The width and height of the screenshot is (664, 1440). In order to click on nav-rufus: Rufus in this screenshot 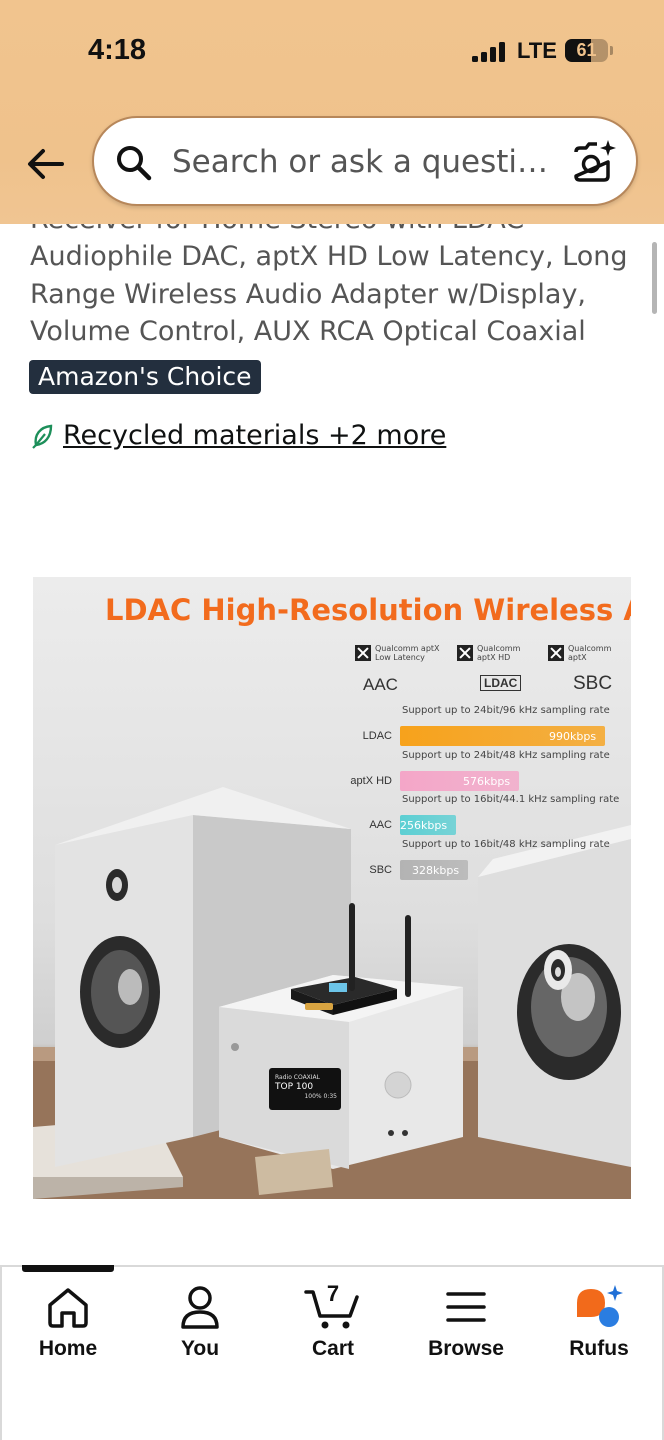, I will do `click(599, 1322)`.